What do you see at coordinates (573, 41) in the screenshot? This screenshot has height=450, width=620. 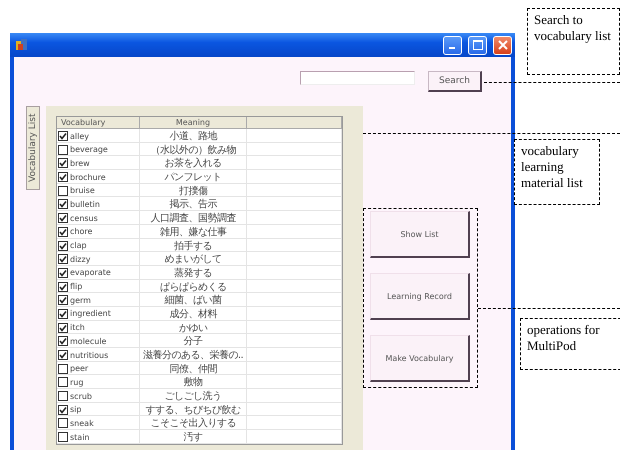 I see `callout-text: Search to vocabulary list` at bounding box center [573, 41].